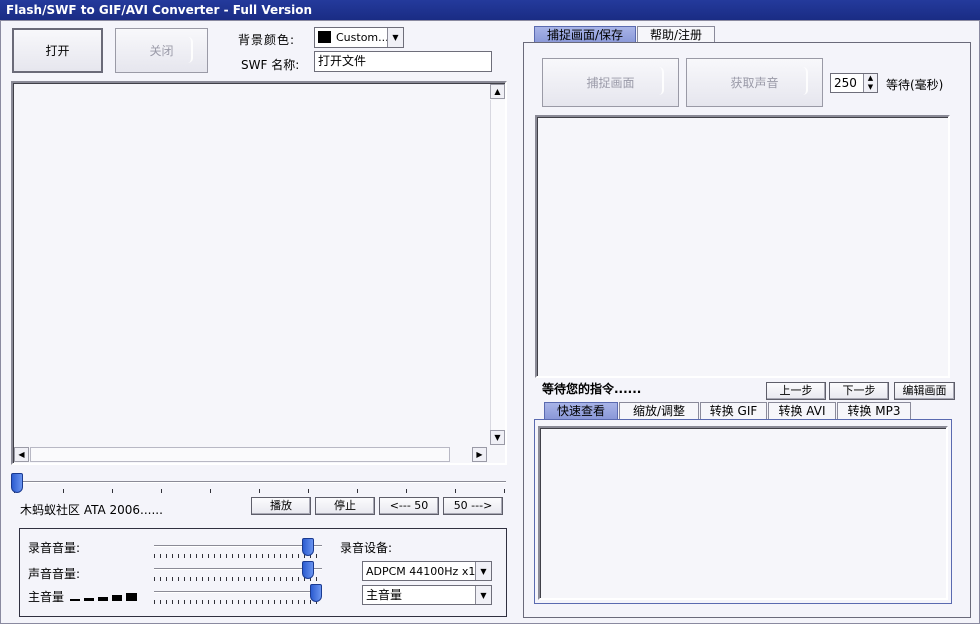  I want to click on wait-ms-spinner: 250 ▲ ▼, so click(854, 83).